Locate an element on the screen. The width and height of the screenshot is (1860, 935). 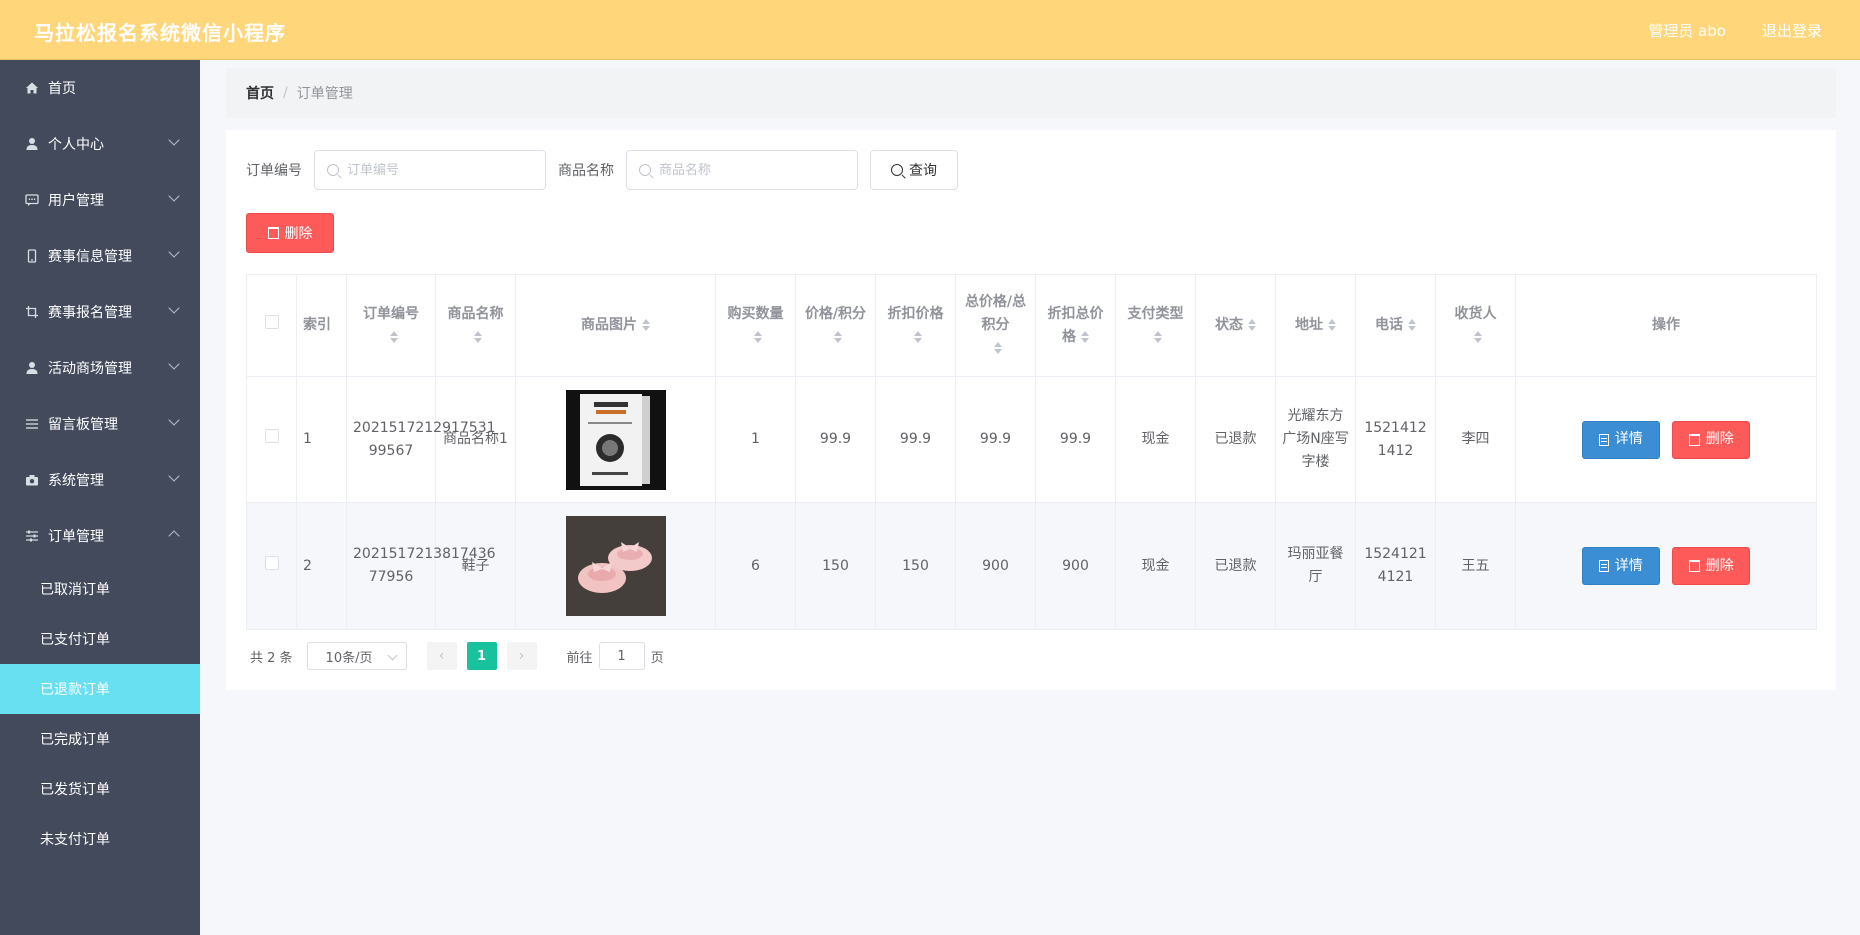
sidebar-subitem-paid: 已支付订单 is located at coordinates (100, 639).